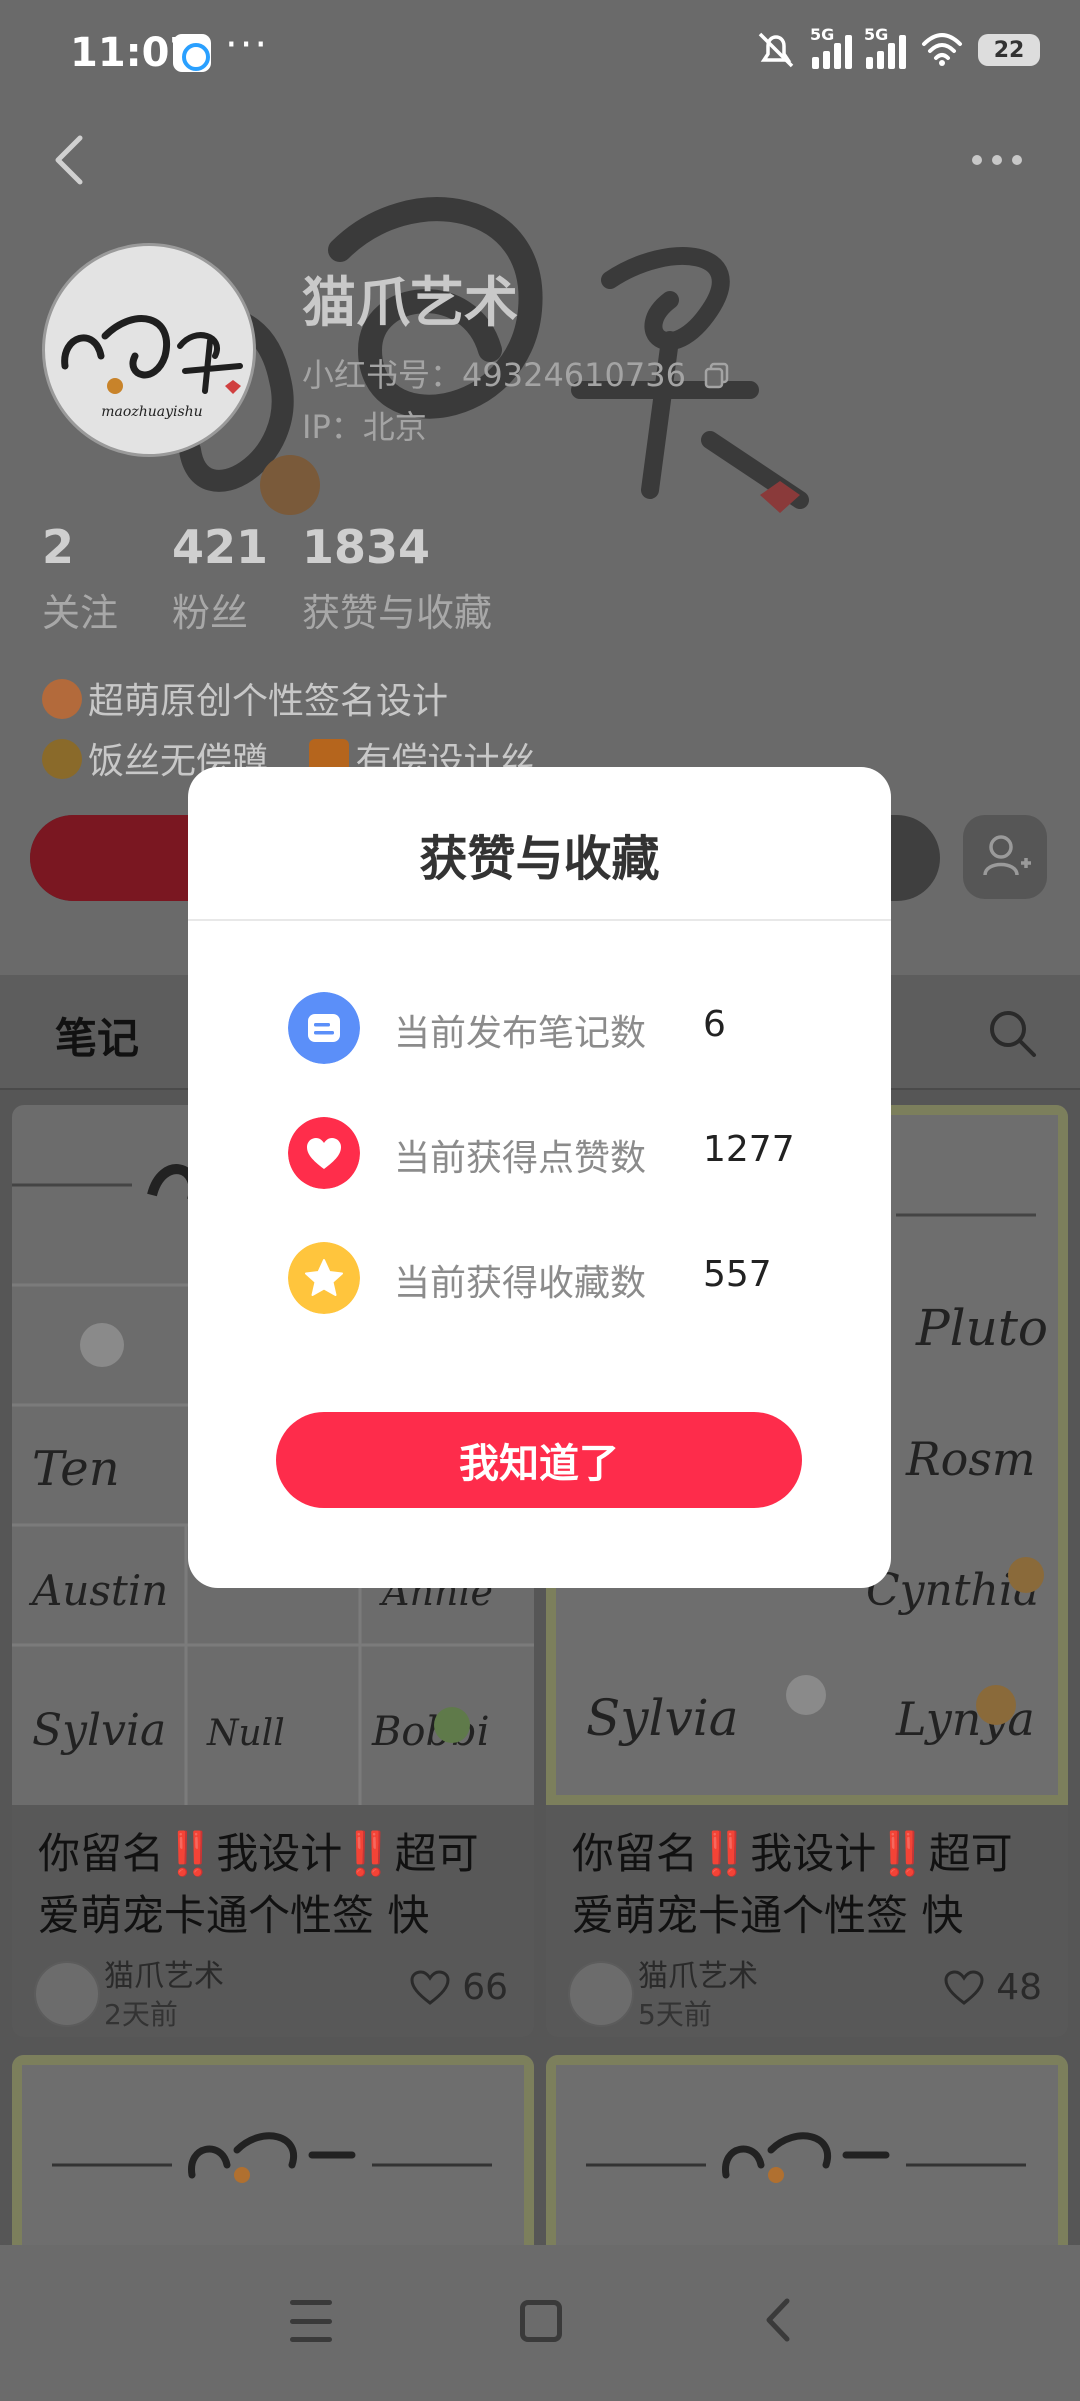 The image size is (1080, 2401). What do you see at coordinates (247, 45) in the screenshot?
I see `status-more-dots: ···` at bounding box center [247, 45].